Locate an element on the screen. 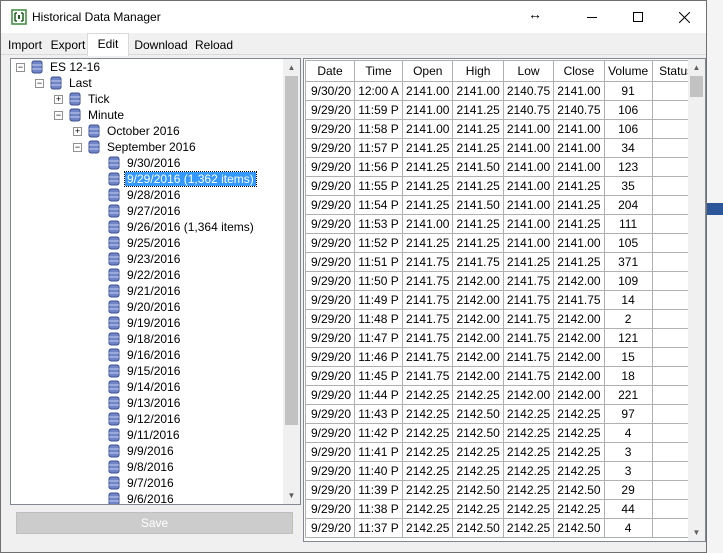 The image size is (723, 553). cell-volume: 371 is located at coordinates (628, 262).